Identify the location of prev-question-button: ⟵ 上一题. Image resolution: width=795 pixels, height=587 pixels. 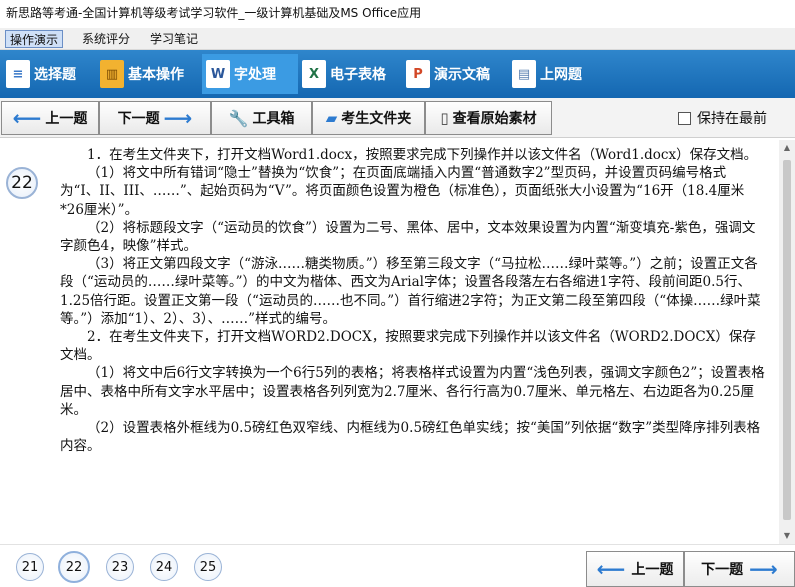
(50, 118).